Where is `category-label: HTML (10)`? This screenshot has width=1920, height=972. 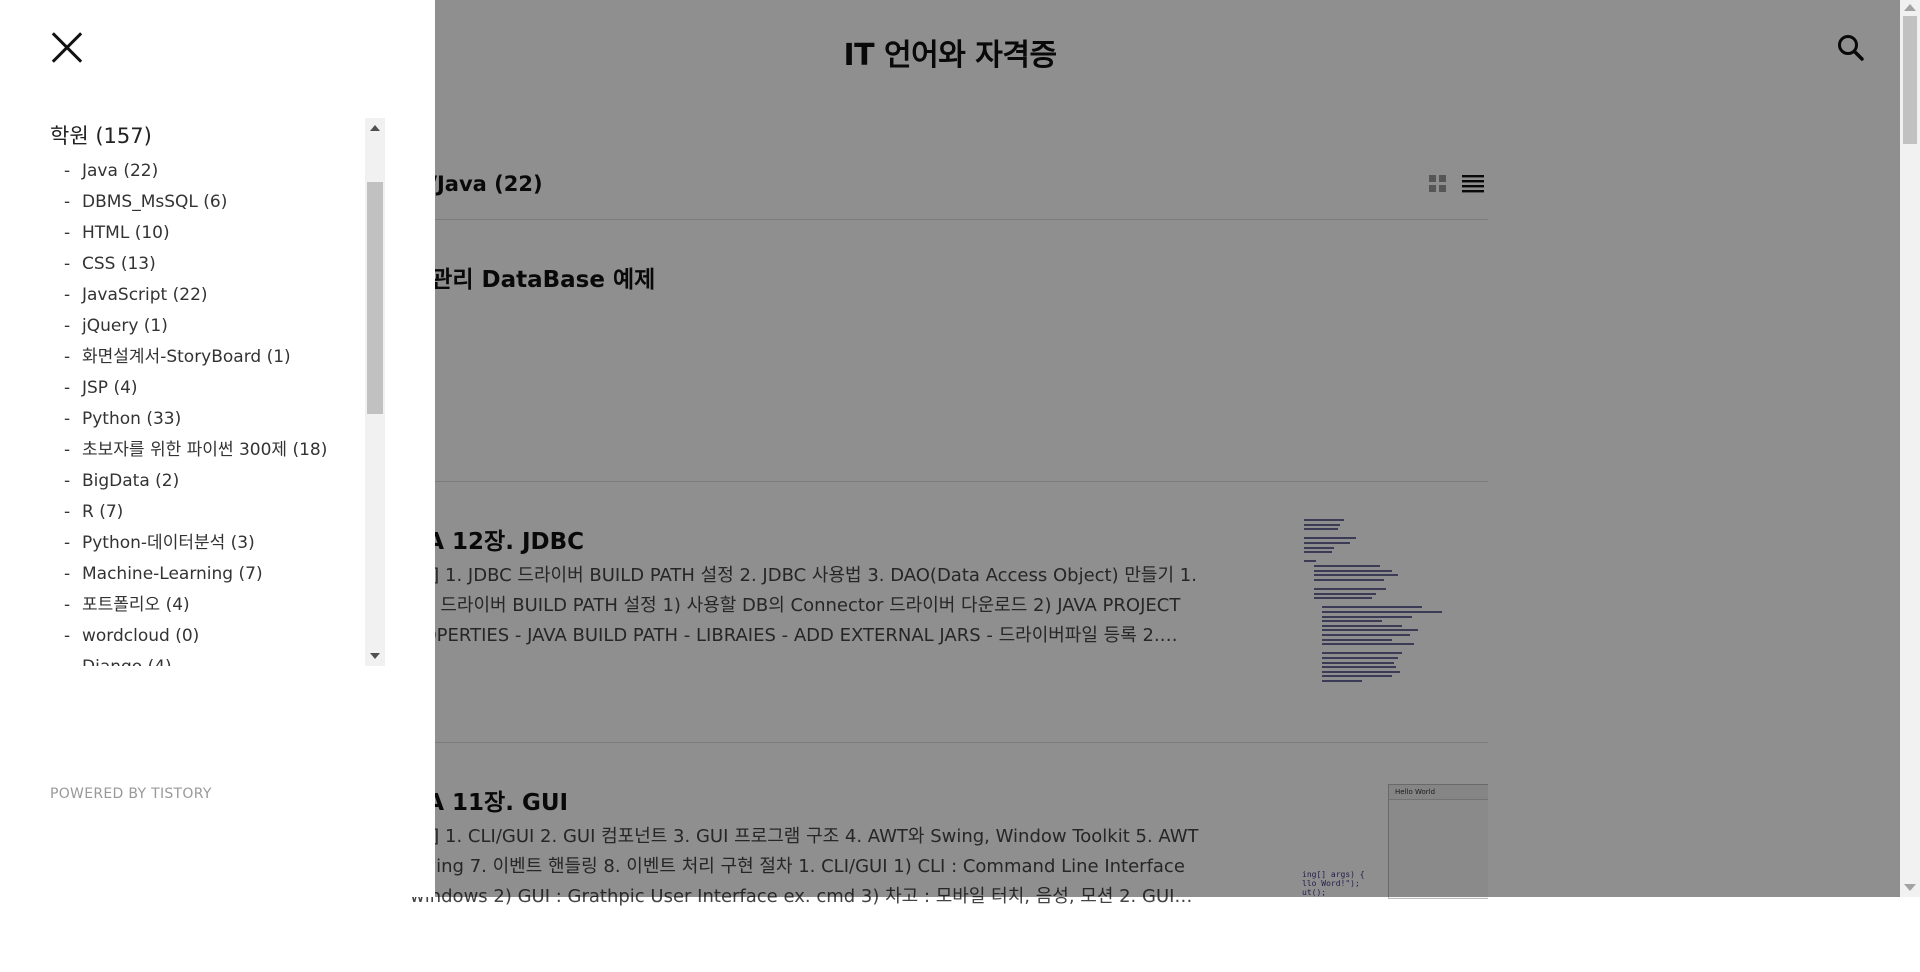 category-label: HTML (10) is located at coordinates (126, 233).